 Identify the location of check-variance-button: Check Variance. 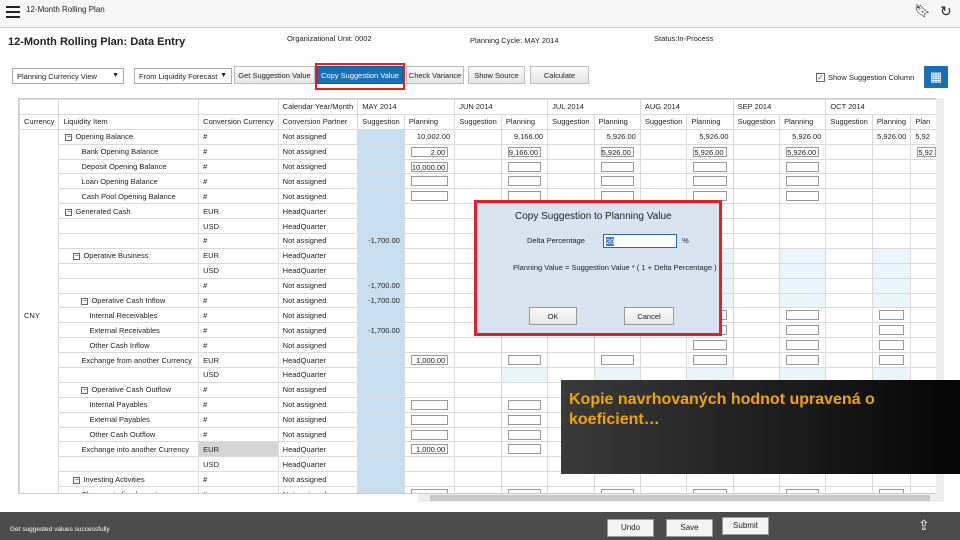
(435, 75).